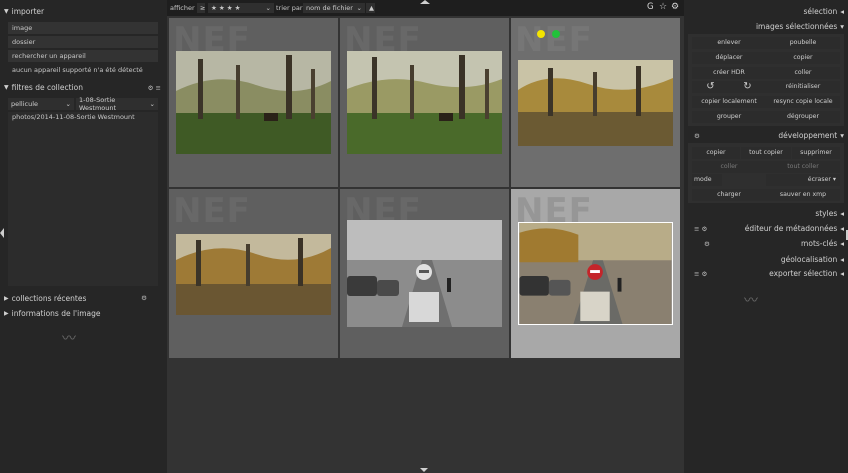 Image resolution: width=848 pixels, height=473 pixels. What do you see at coordinates (803, 87) in the screenshot?
I see `reset-button: réinitialiser` at bounding box center [803, 87].